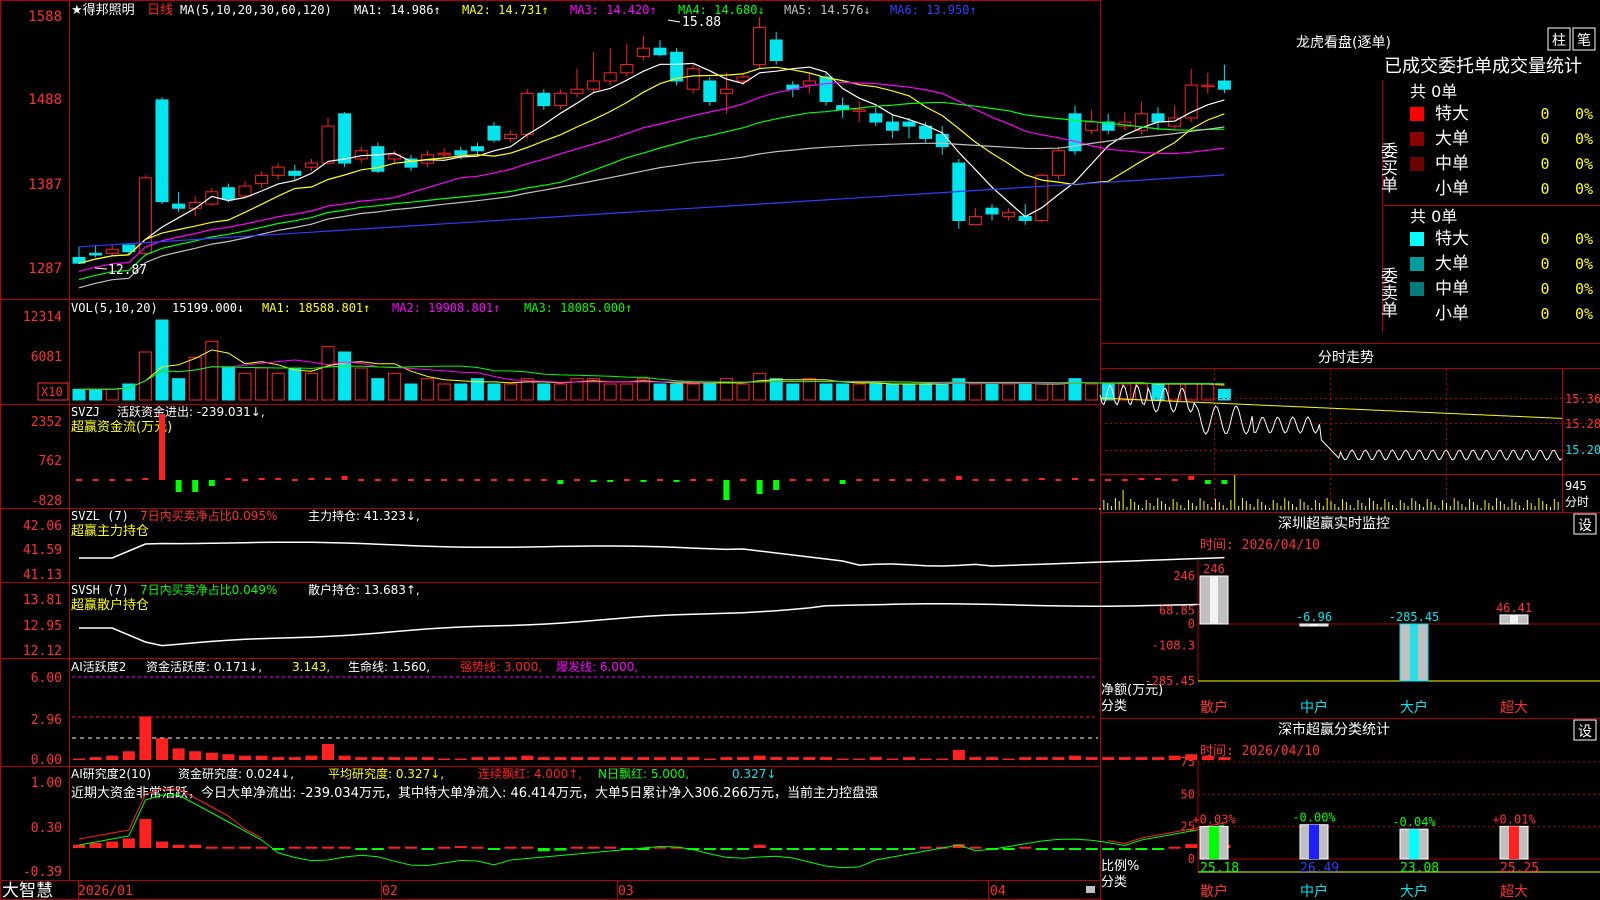 This screenshot has height=900, width=1600. Describe the element at coordinates (1584, 264) in the screenshot. I see `lhb-row-pct: 0%` at that location.